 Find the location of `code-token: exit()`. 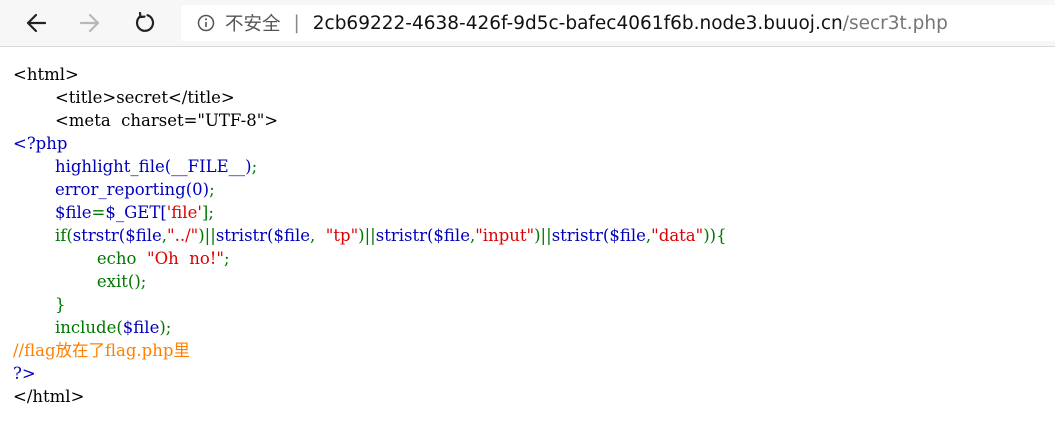

code-token: exit() is located at coordinates (118, 281).